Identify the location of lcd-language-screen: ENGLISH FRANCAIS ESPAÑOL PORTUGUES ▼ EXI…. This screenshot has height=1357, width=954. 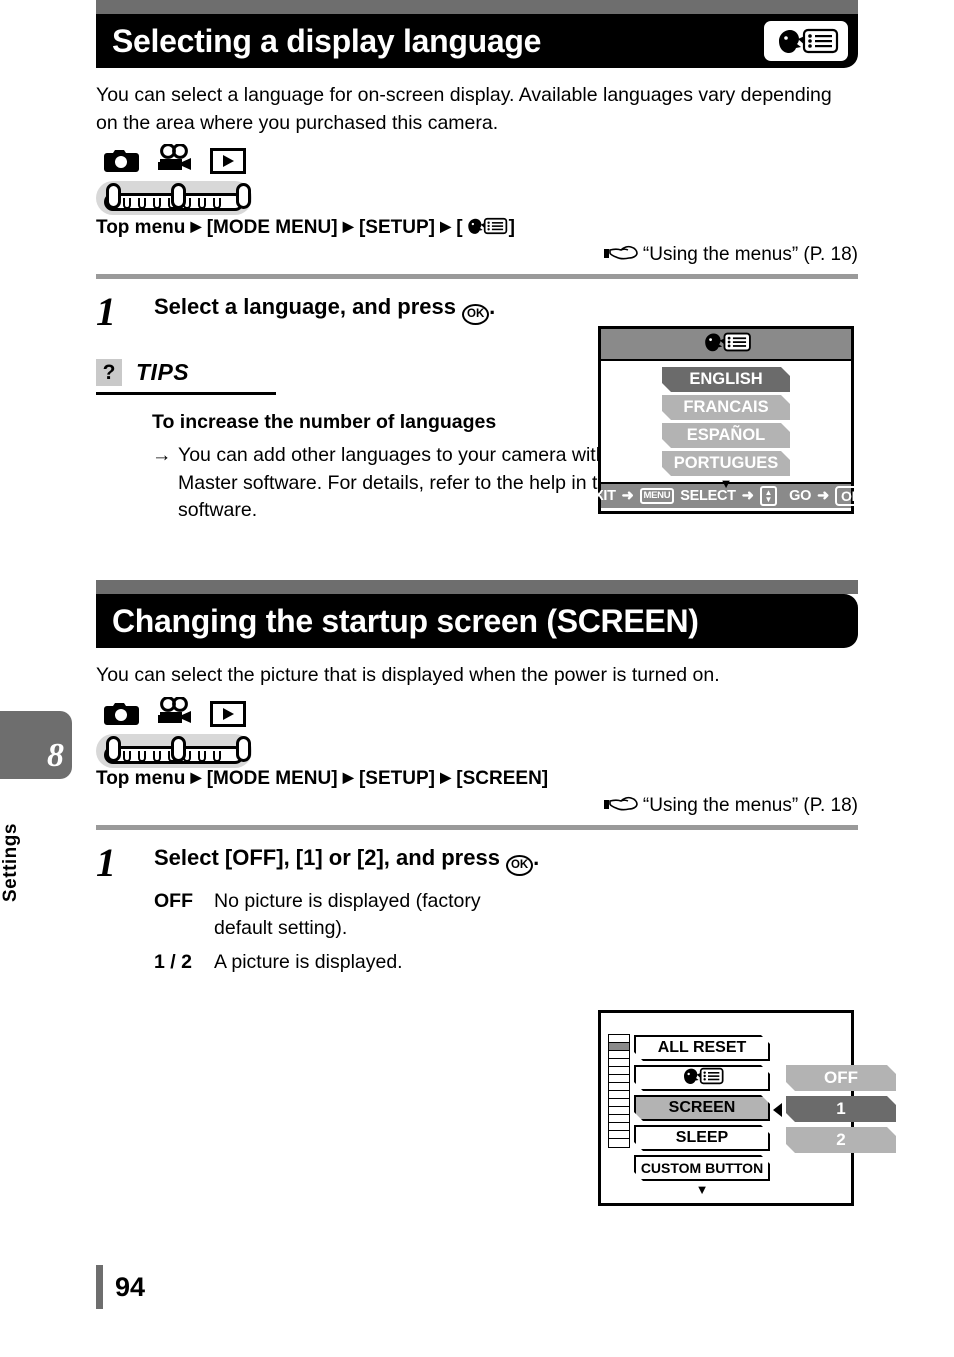
(726, 420).